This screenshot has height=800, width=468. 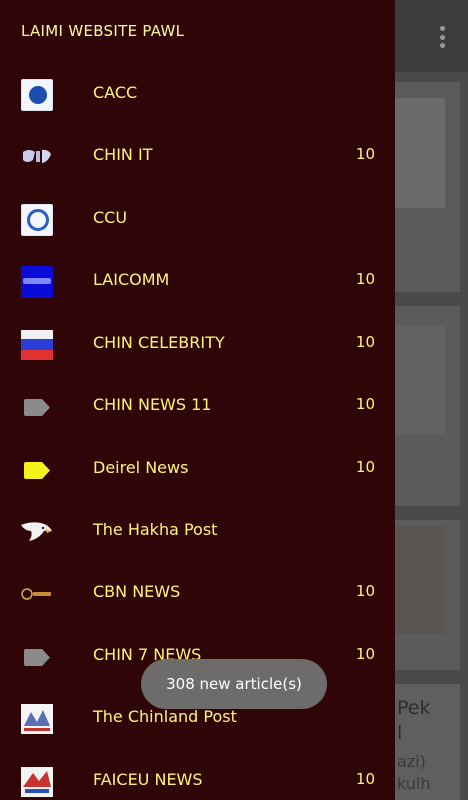 I want to click on drawer-item-ccu: CCU, so click(x=197, y=219).